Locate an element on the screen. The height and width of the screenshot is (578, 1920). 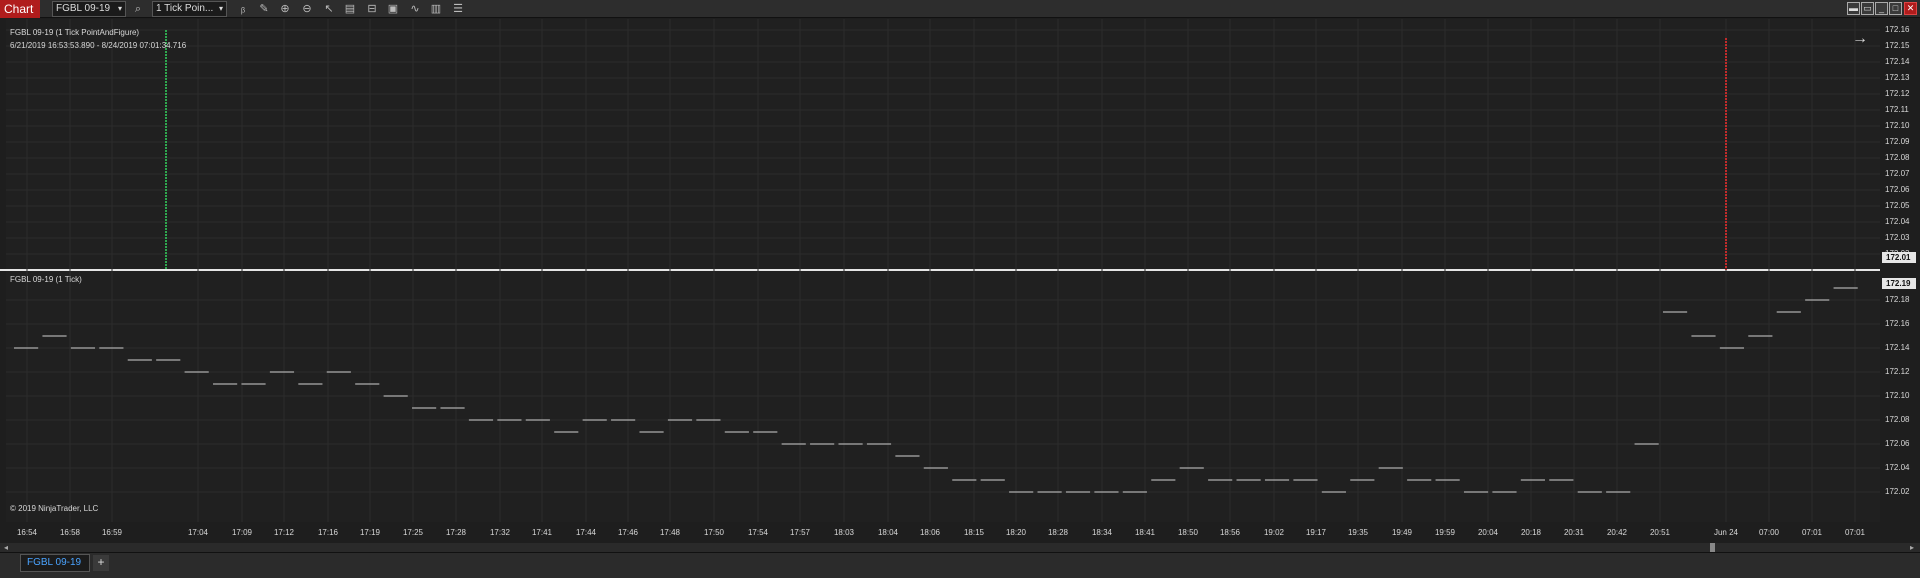
y-tick-label: 172.15 is located at coordinates (1897, 45).